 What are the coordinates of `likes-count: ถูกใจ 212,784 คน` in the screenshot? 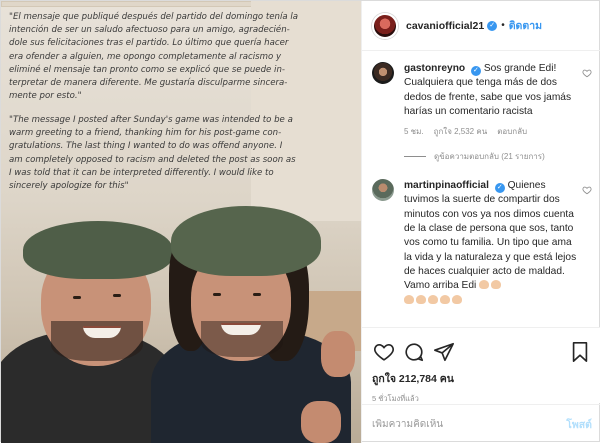 It's located at (482, 378).